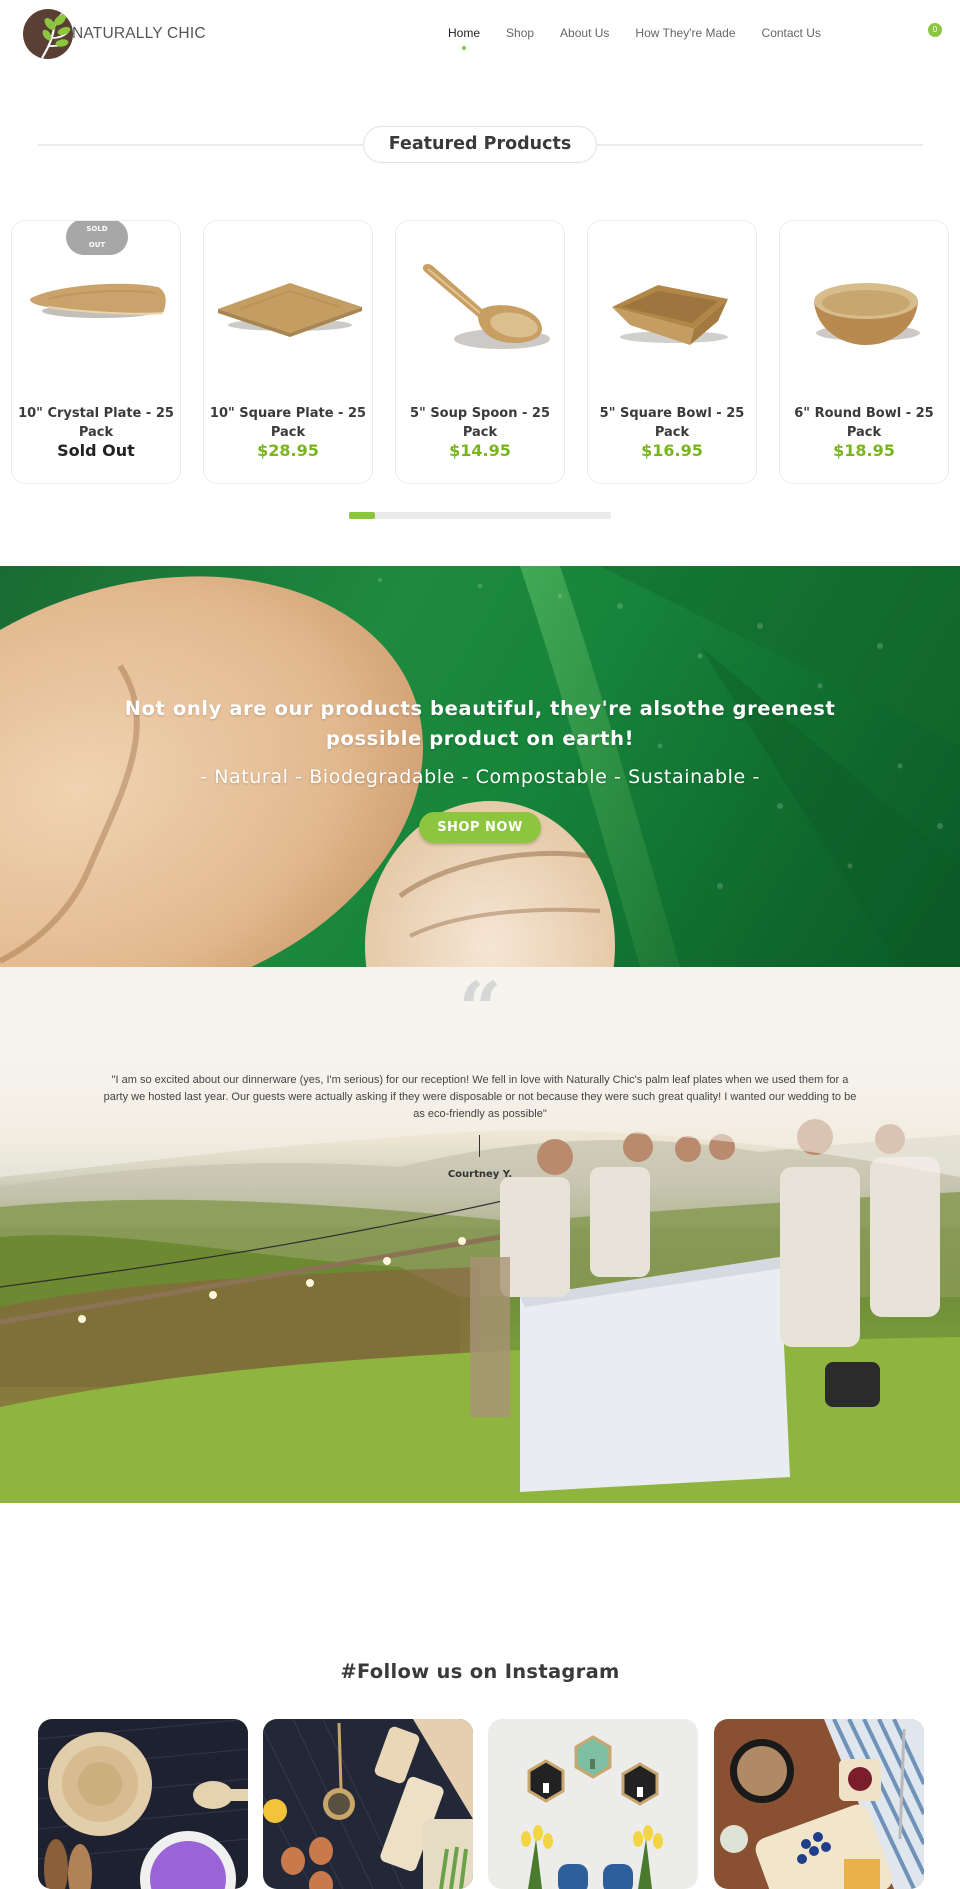 The width and height of the screenshot is (960, 1889). Describe the element at coordinates (480, 450) in the screenshot. I see `product-price: $14.95` at that location.